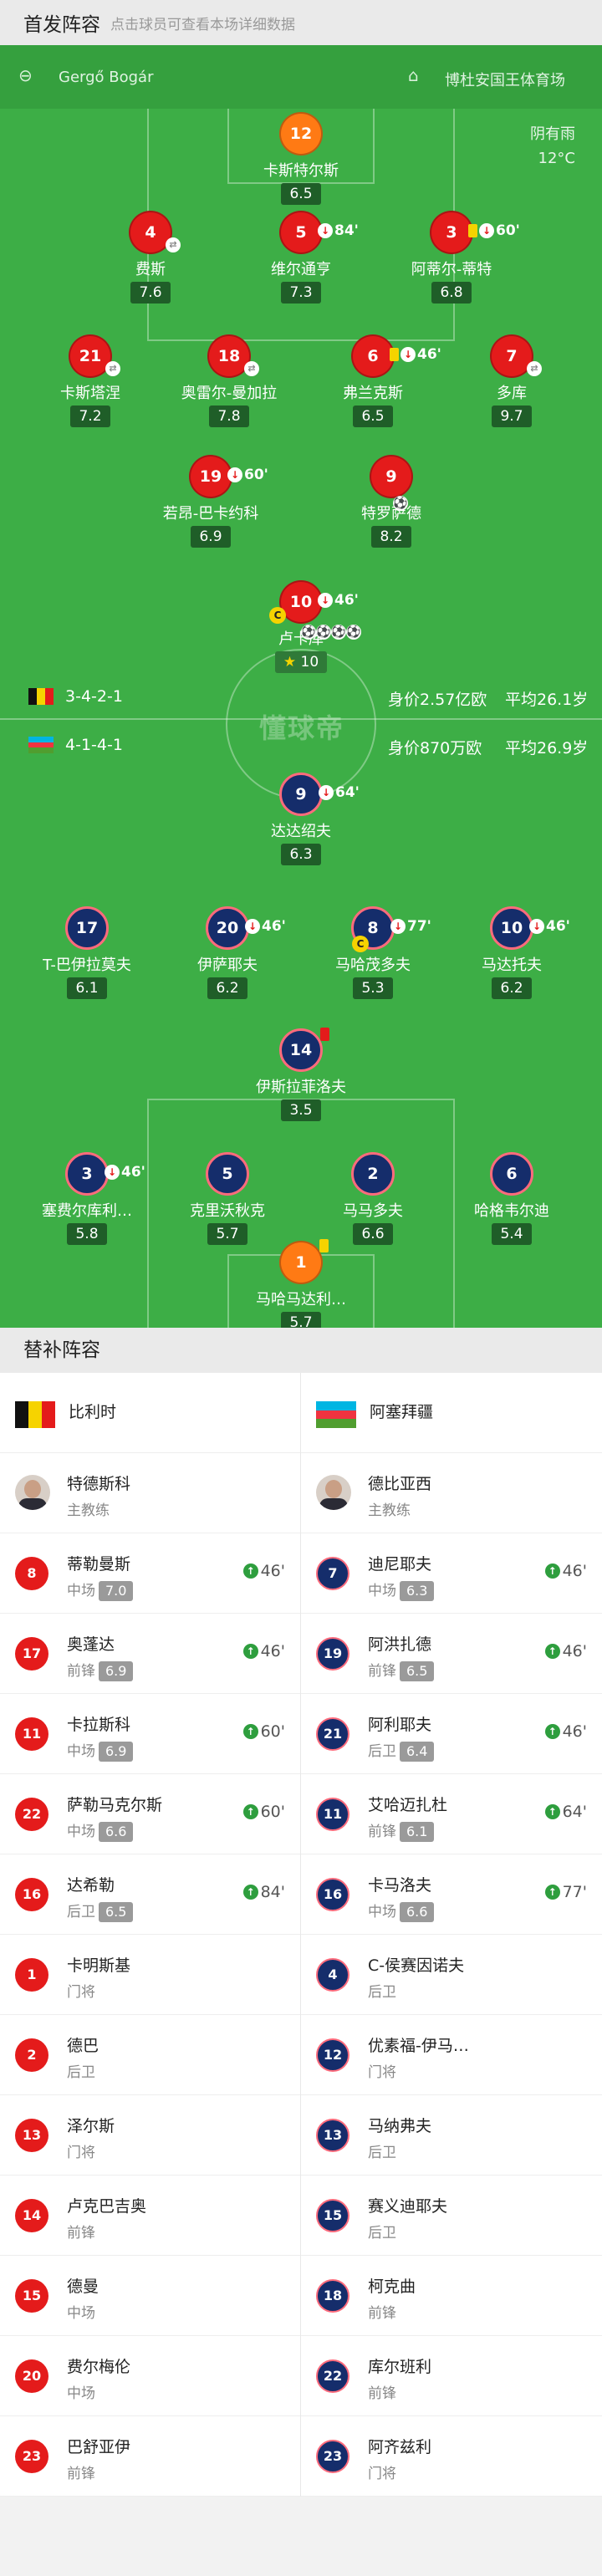 The height and width of the screenshot is (2576, 602). Describe the element at coordinates (228, 952) in the screenshot. I see `player-card: 20 ↓ 46' 伊萨耶夫 6.2` at that location.